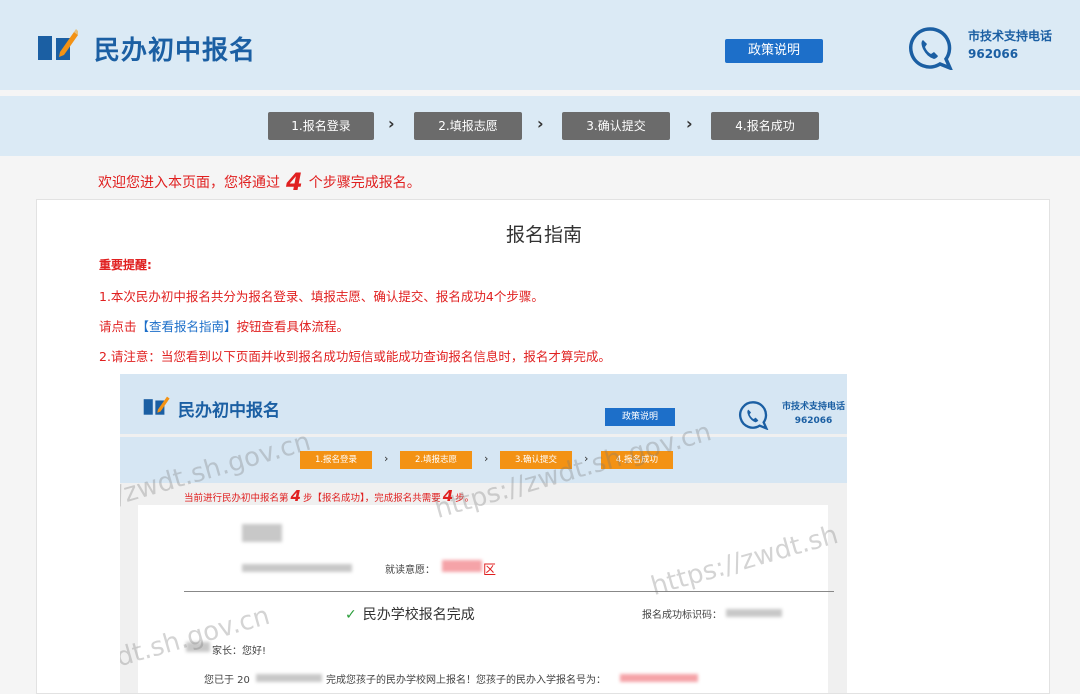 This screenshot has width=1080, height=694. I want to click on example-step-3: 3.确认提交, so click(536, 460).